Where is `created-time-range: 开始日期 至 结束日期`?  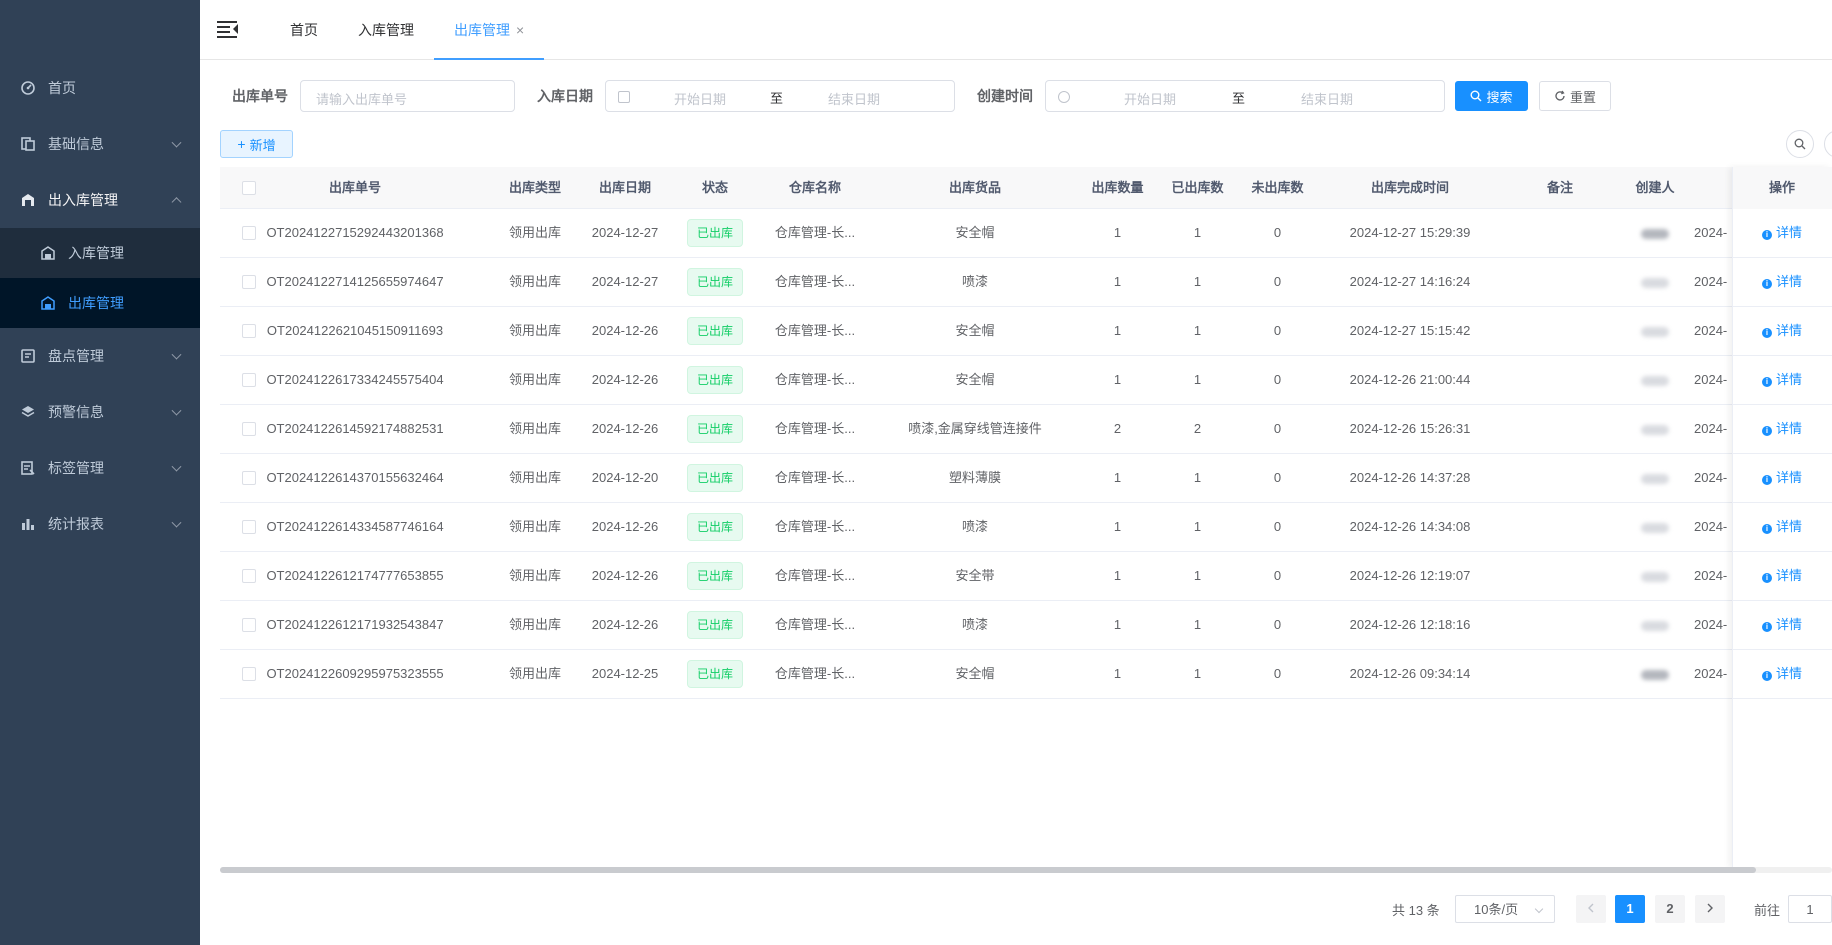
created-time-range: 开始日期 至 结束日期 is located at coordinates (1245, 96).